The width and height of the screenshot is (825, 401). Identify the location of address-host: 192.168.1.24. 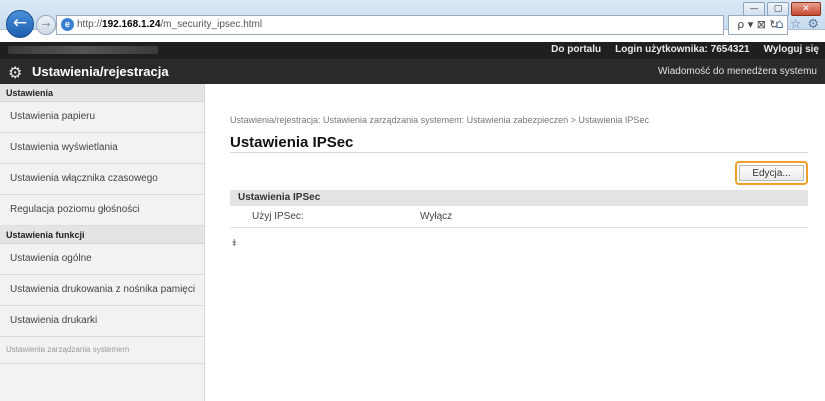
(131, 24).